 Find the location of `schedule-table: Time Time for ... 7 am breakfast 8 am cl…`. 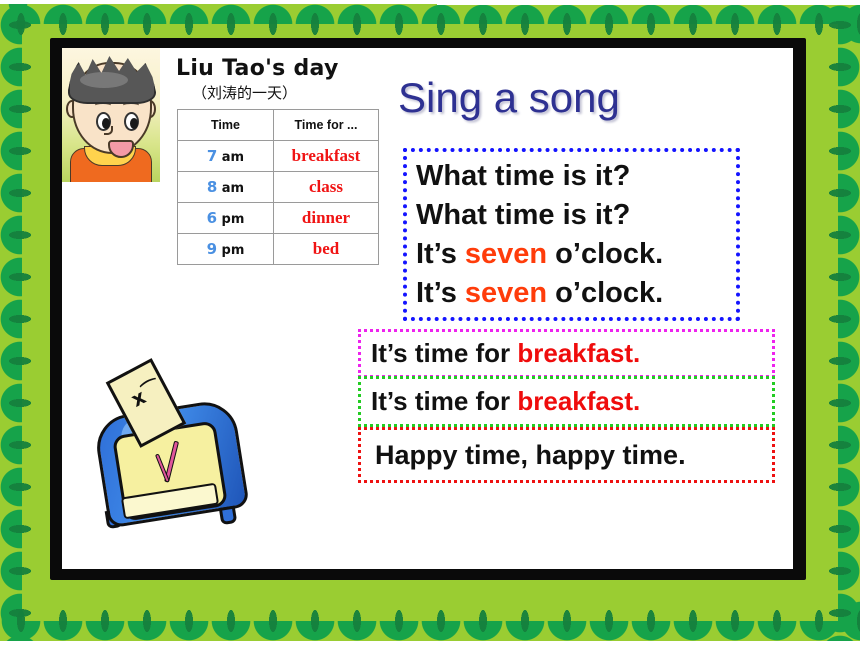

schedule-table: Time Time for ... 7 am breakfast 8 am cl… is located at coordinates (278, 187).